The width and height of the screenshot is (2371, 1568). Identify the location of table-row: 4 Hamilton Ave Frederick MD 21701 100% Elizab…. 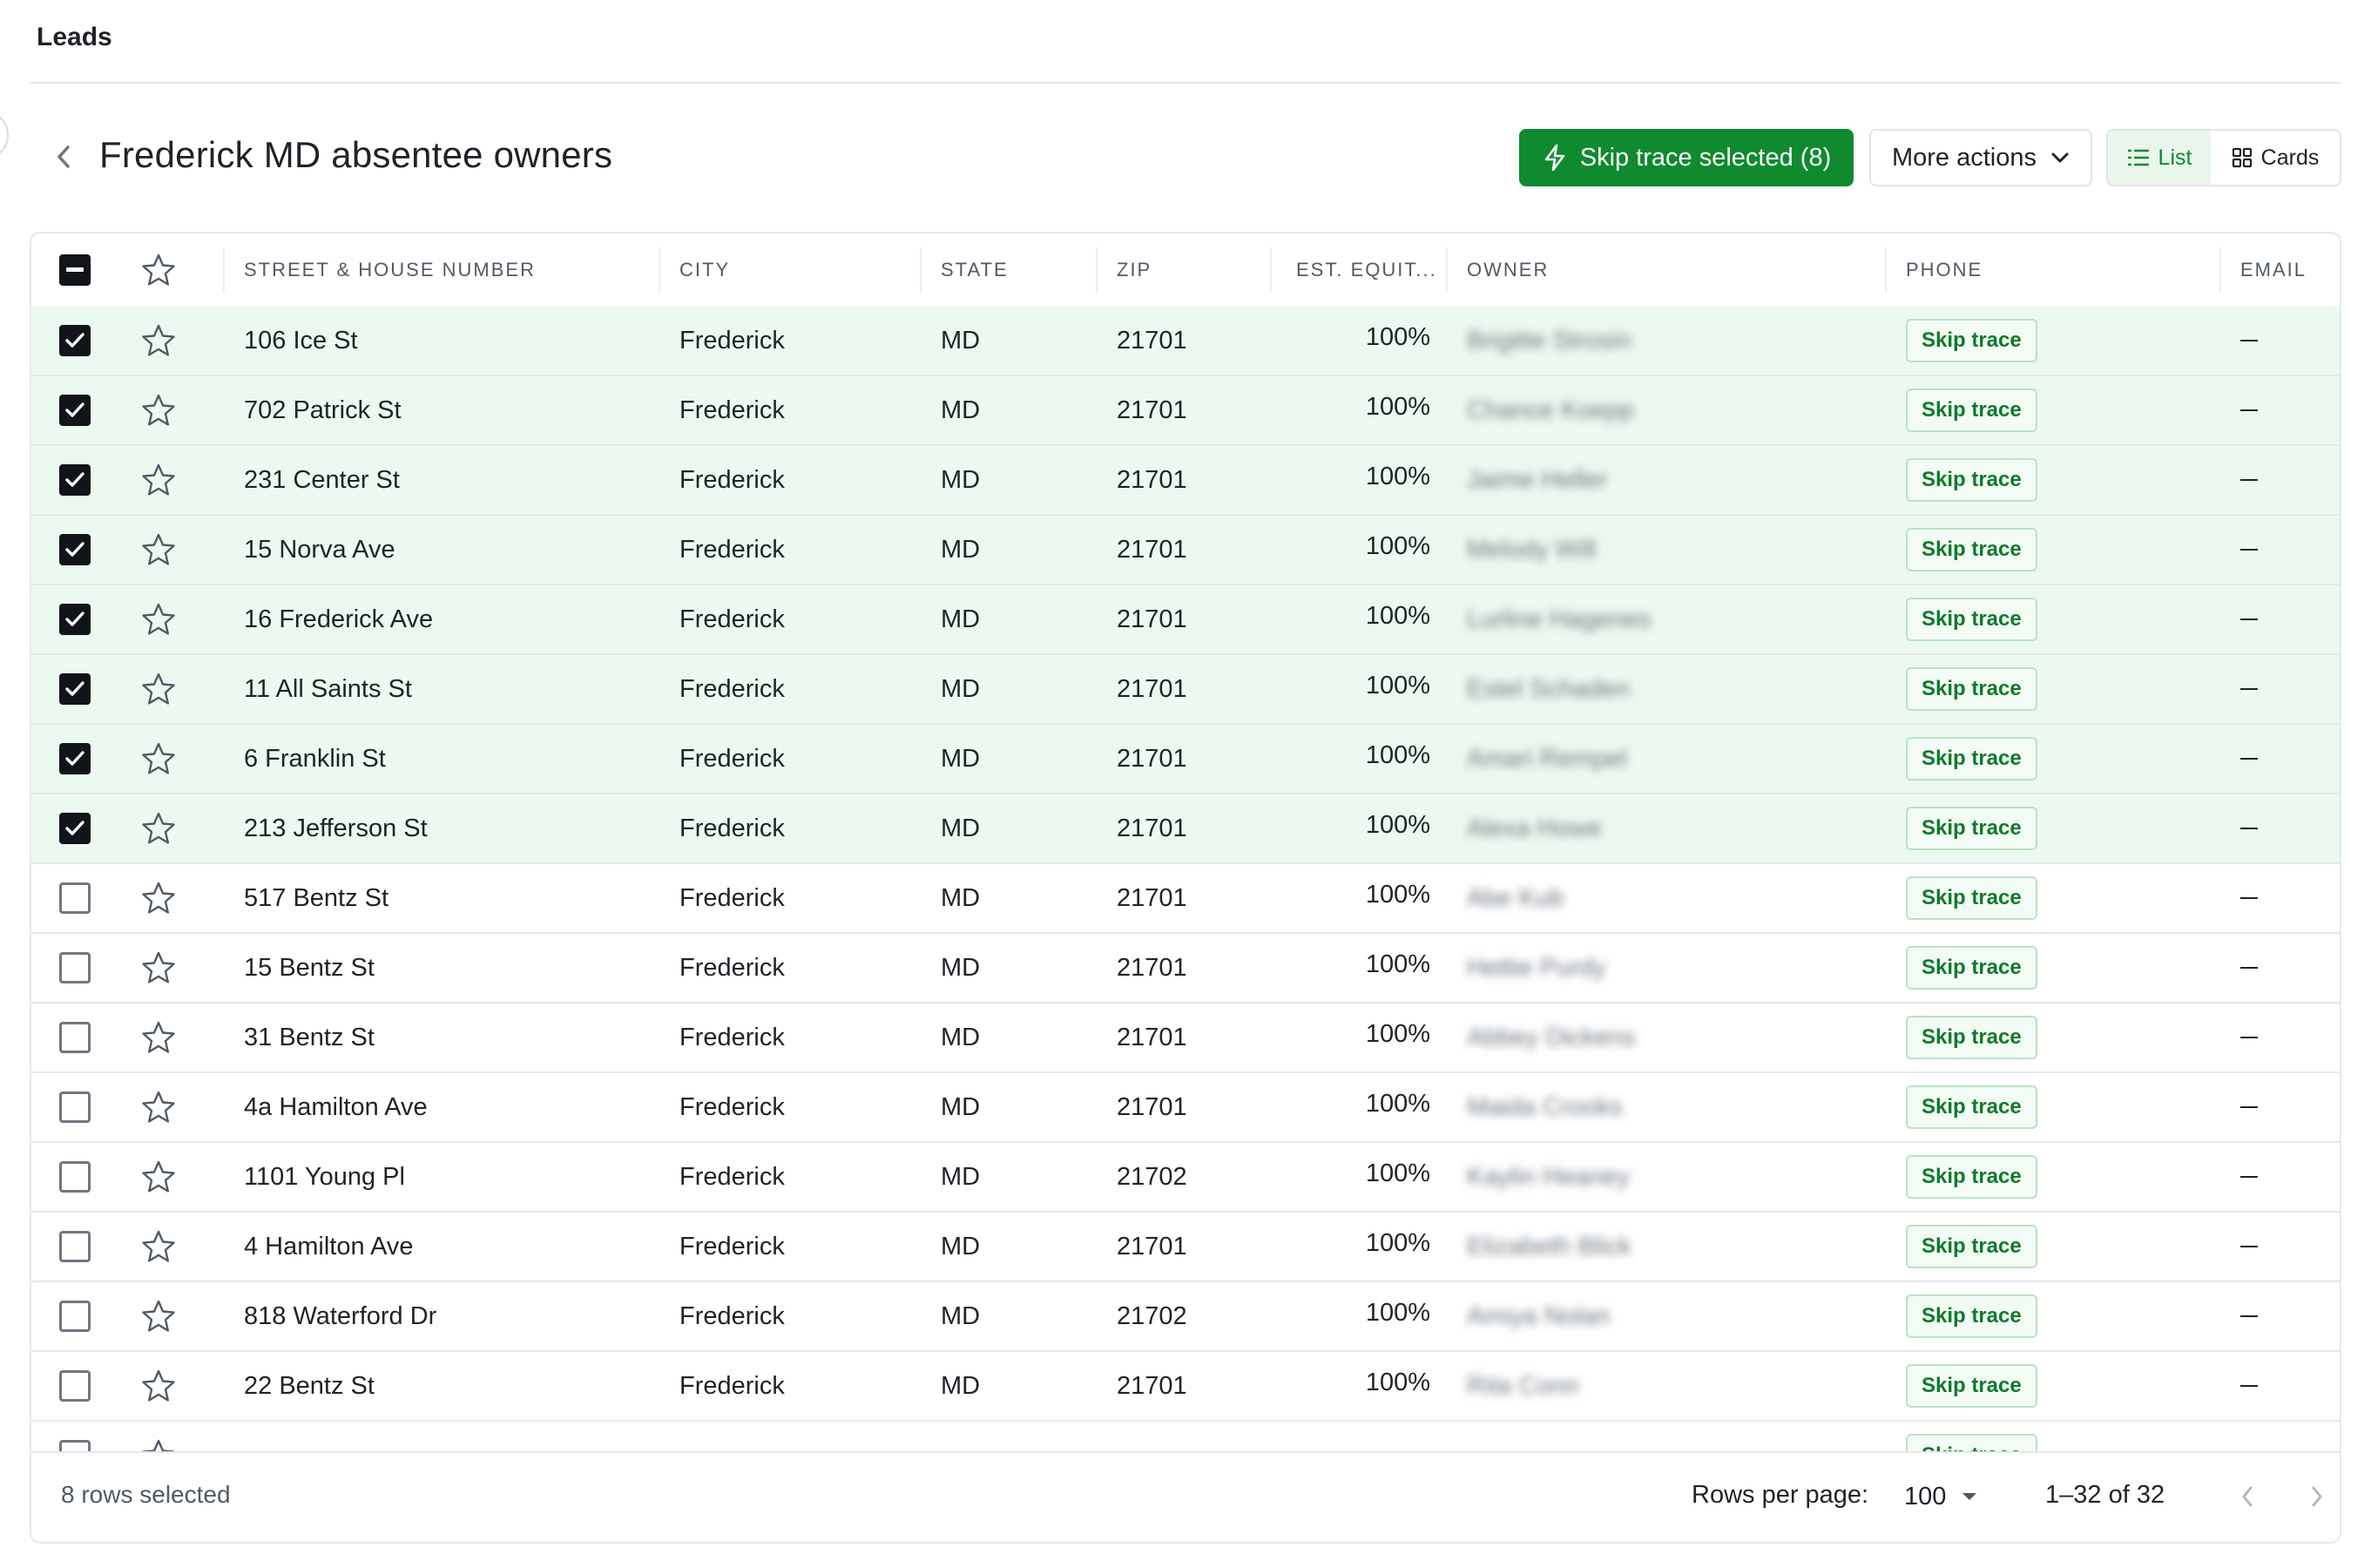
(1185, 1247).